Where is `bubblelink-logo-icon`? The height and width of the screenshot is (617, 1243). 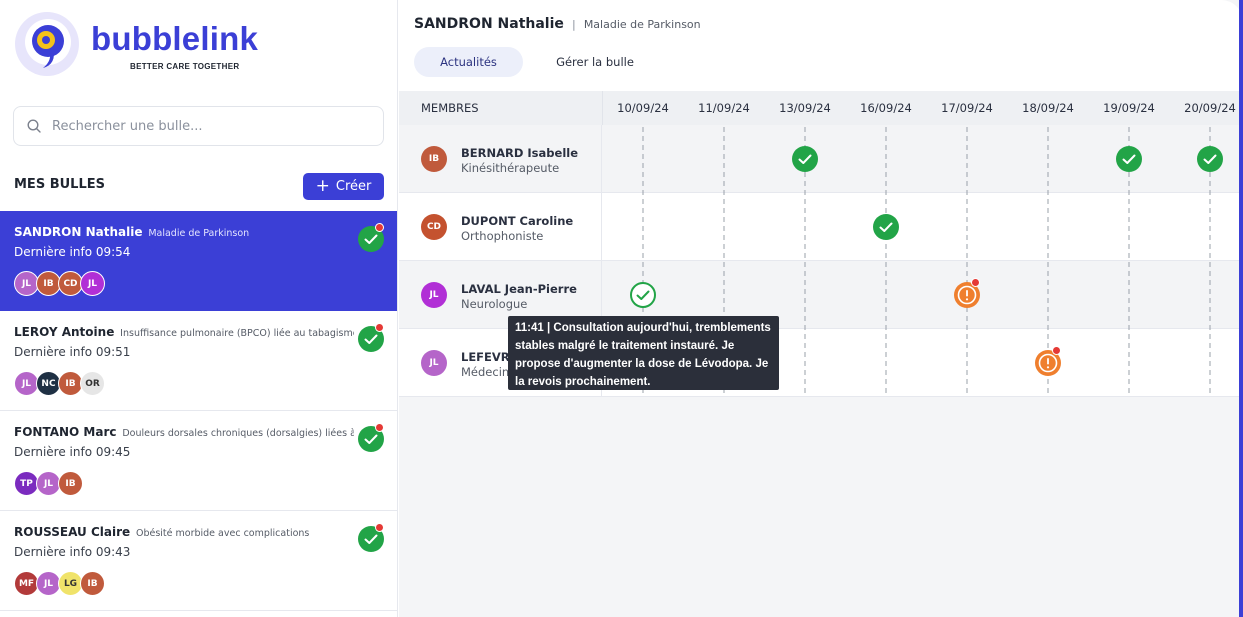 bubblelink-logo-icon is located at coordinates (47, 44).